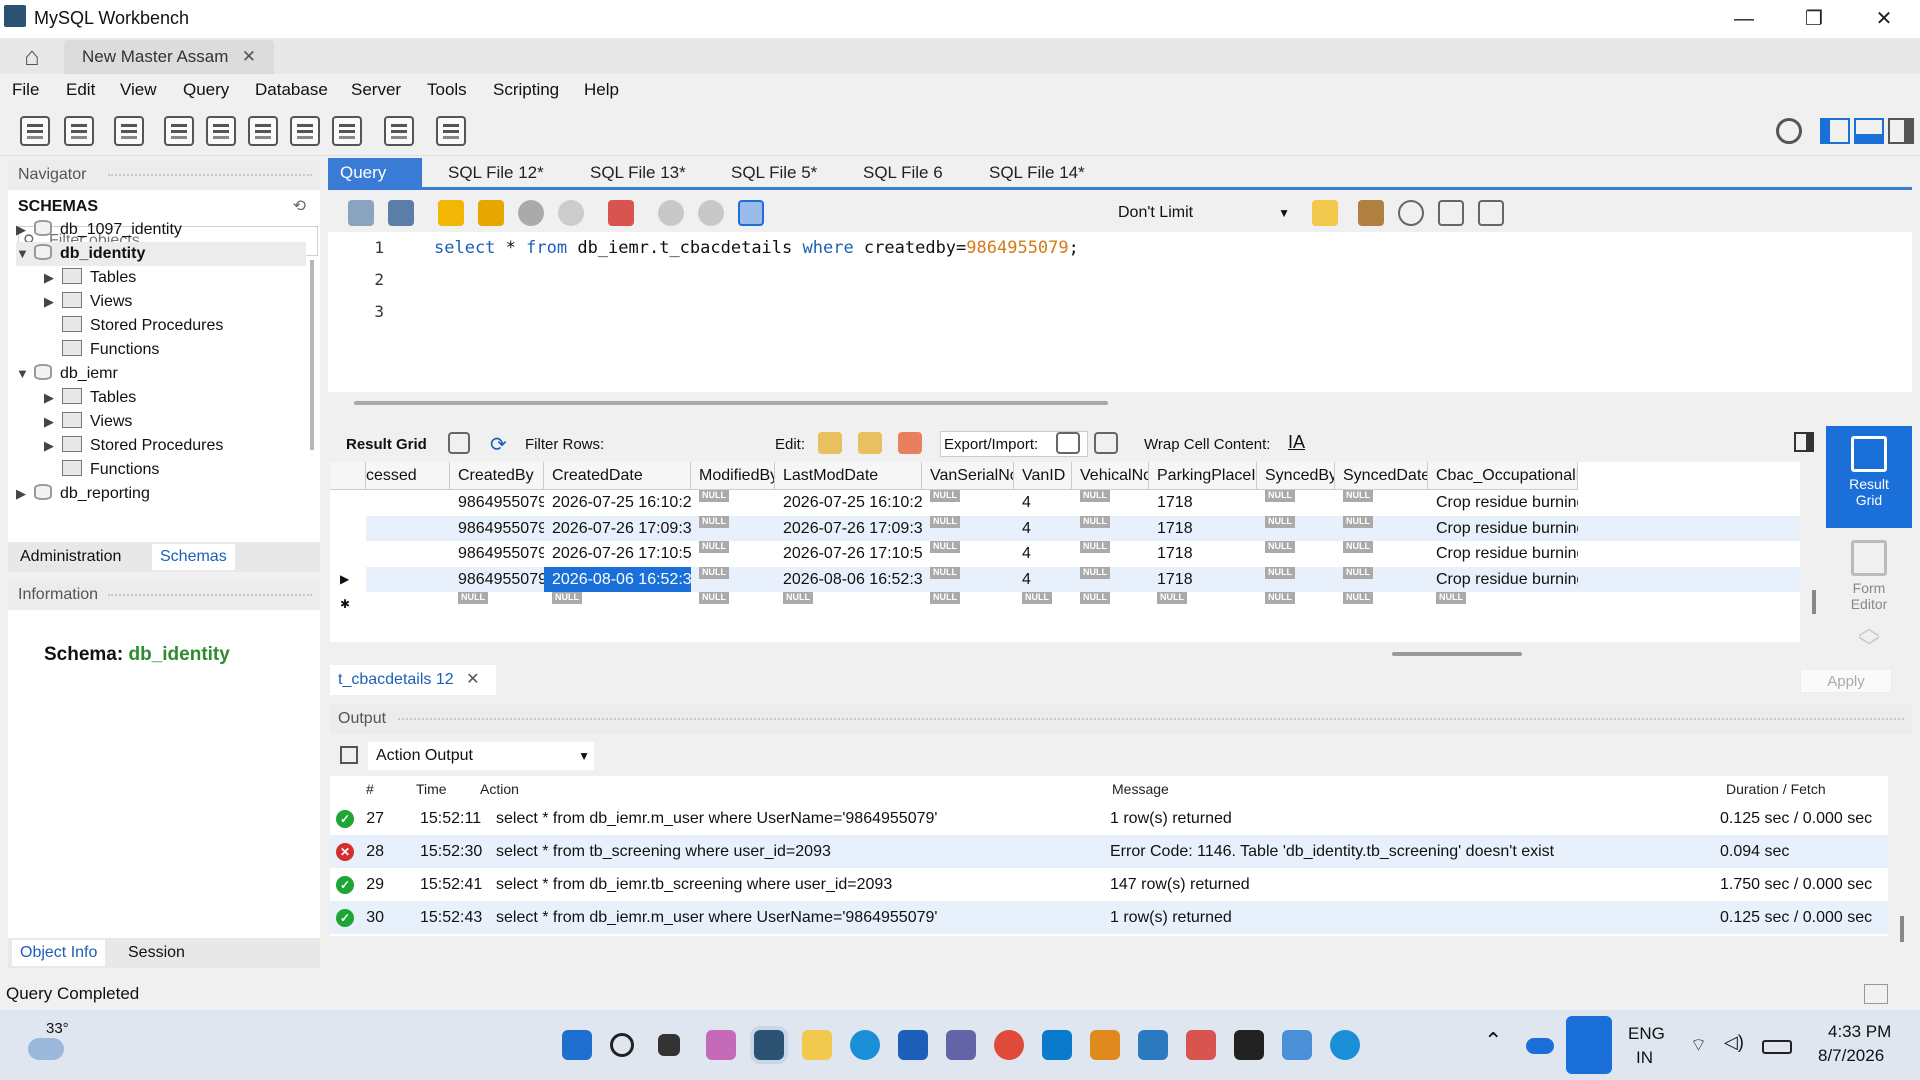 Image resolution: width=1920 pixels, height=1080 pixels. I want to click on grid-view-icon, so click(459, 443).